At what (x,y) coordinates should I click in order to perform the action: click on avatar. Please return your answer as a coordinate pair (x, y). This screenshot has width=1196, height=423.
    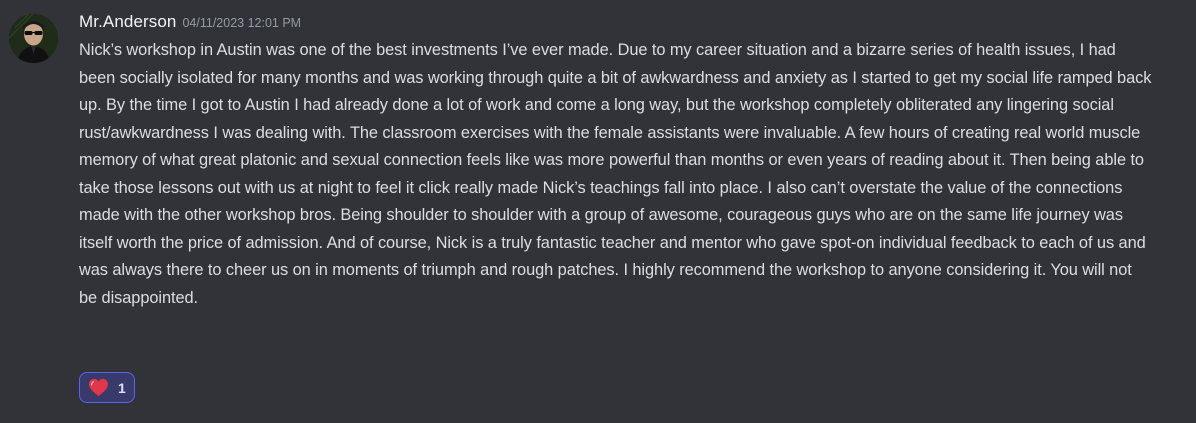
    Looking at the image, I should click on (33, 38).